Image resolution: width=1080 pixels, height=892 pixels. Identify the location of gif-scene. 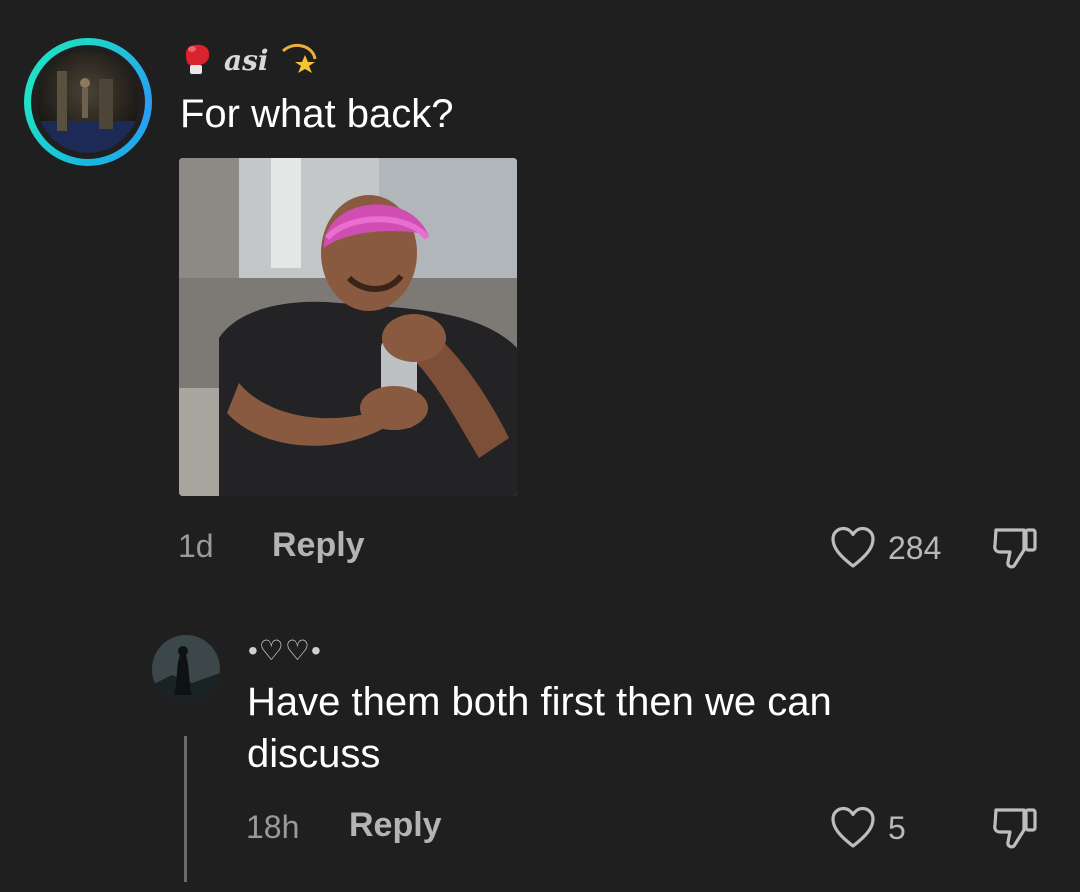
(348, 327).